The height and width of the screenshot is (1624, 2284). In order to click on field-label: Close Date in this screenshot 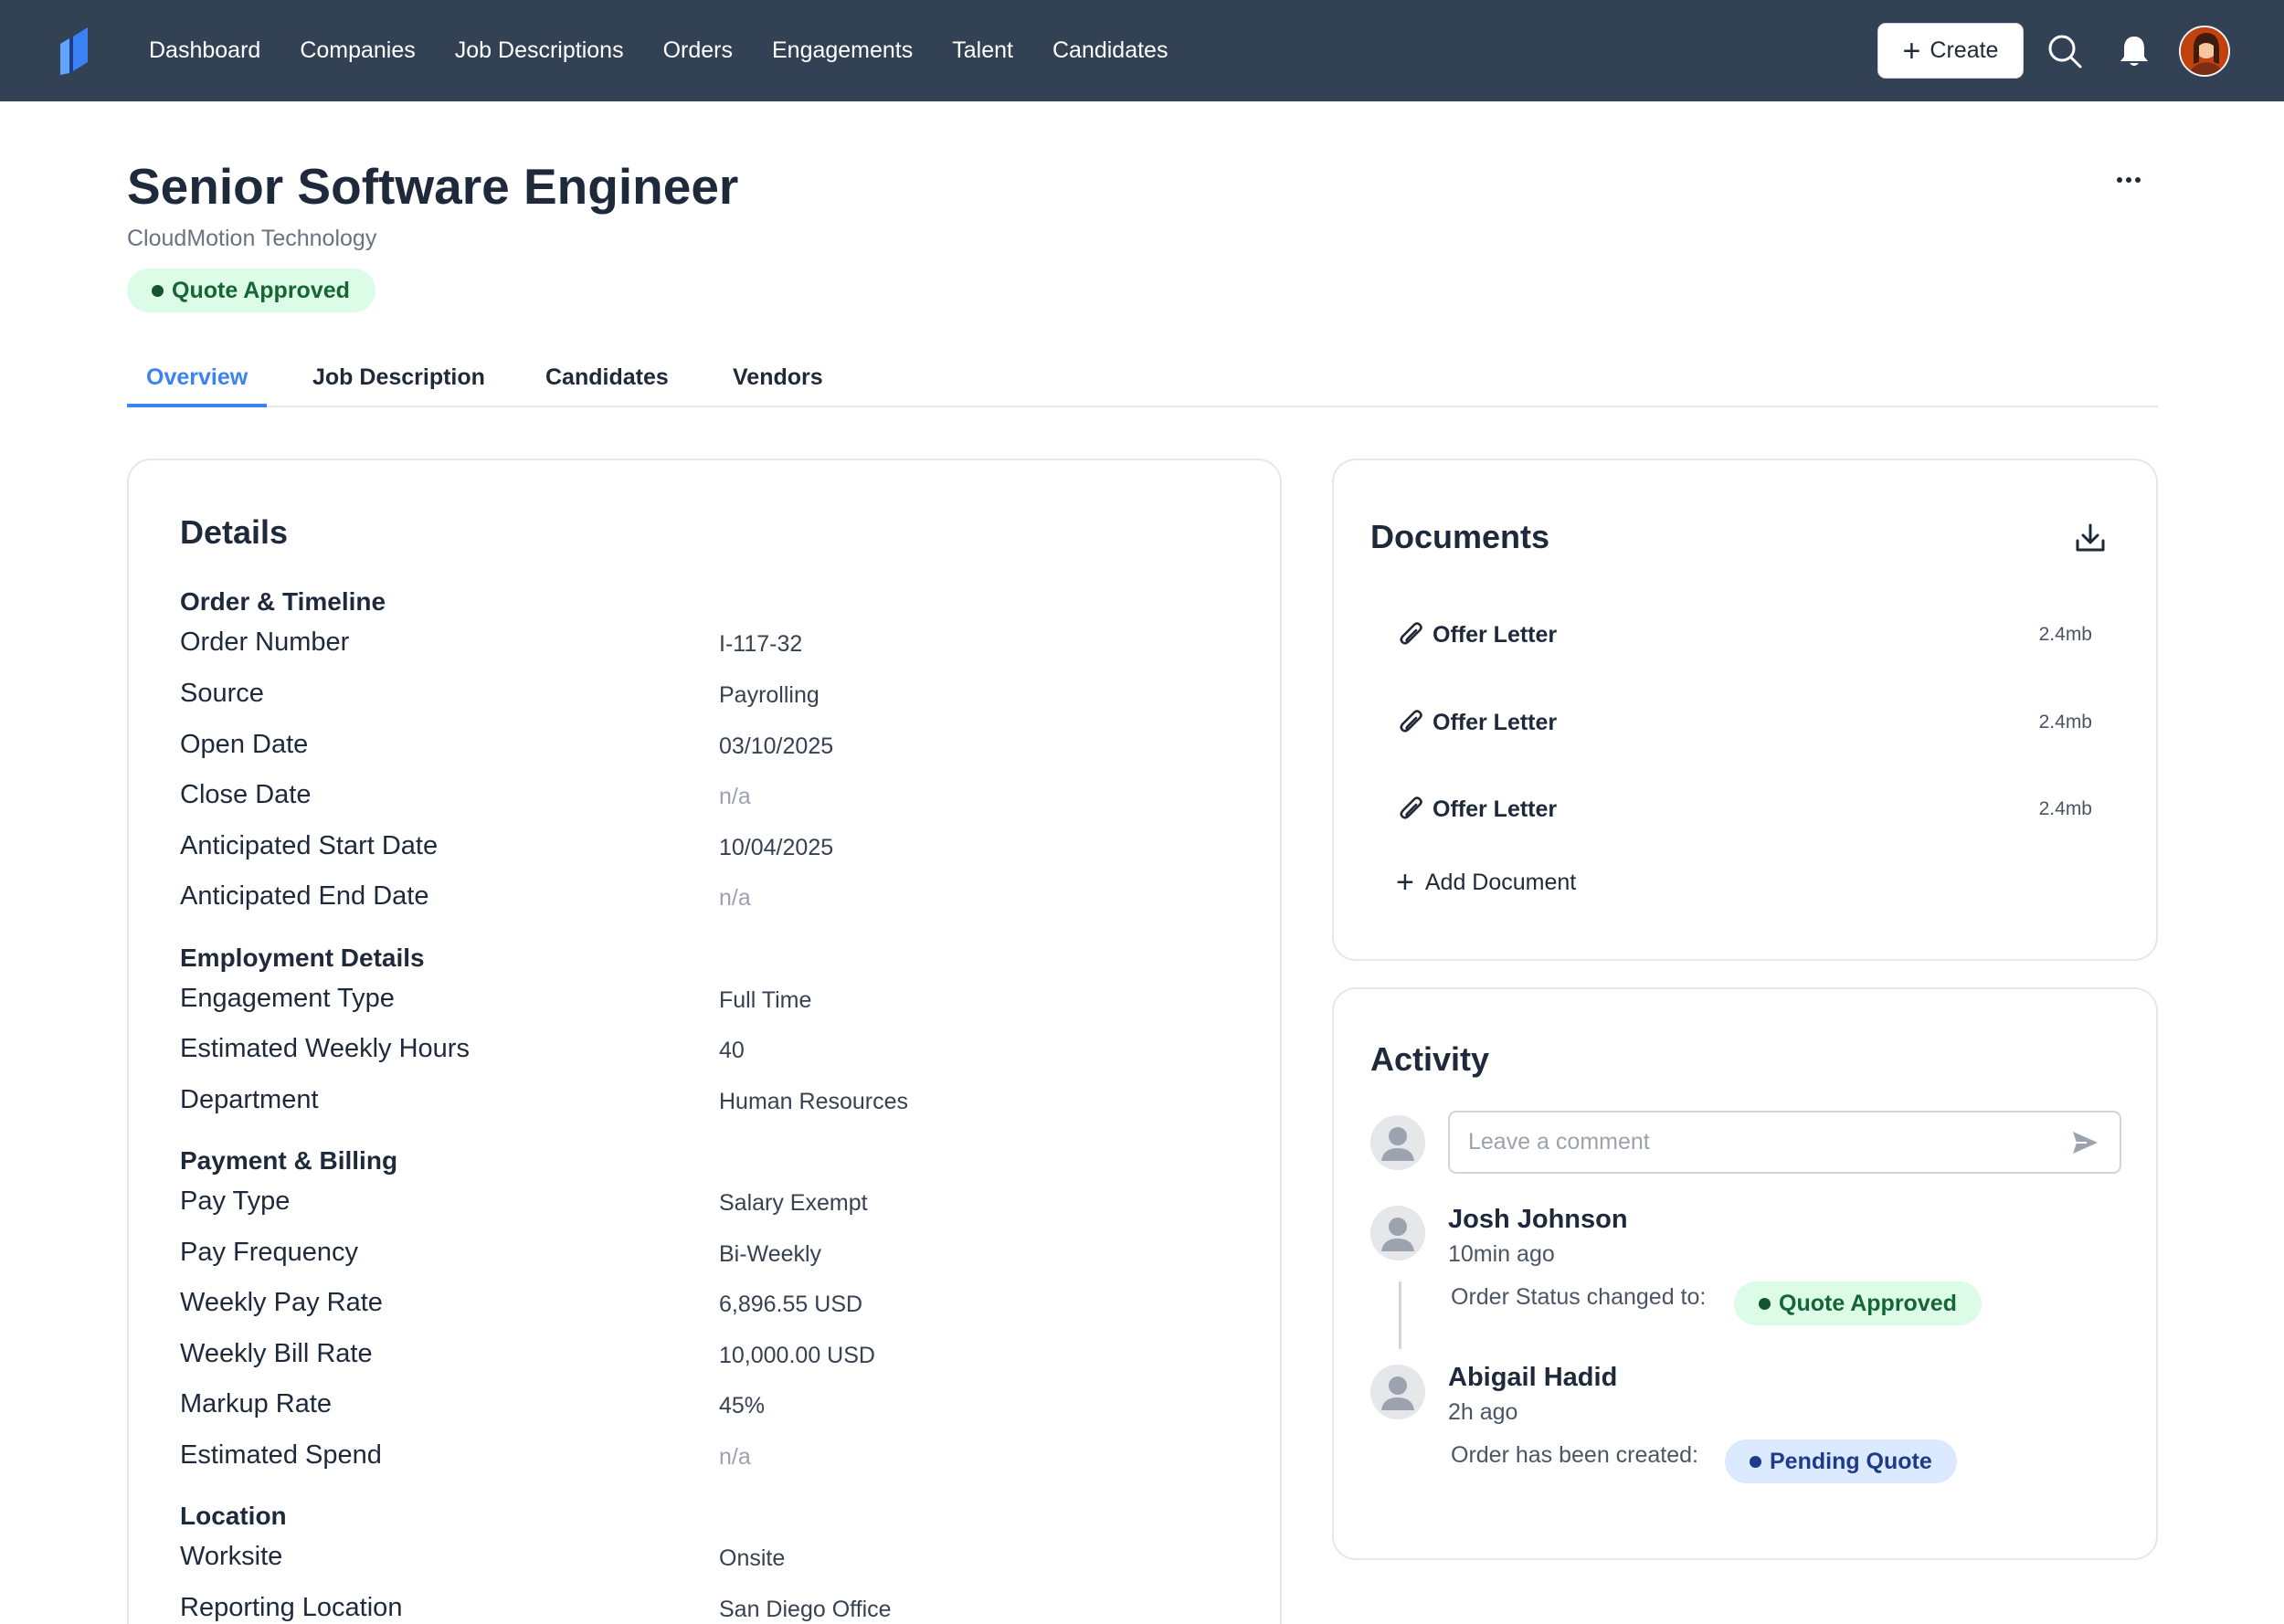, I will do `click(246, 794)`.